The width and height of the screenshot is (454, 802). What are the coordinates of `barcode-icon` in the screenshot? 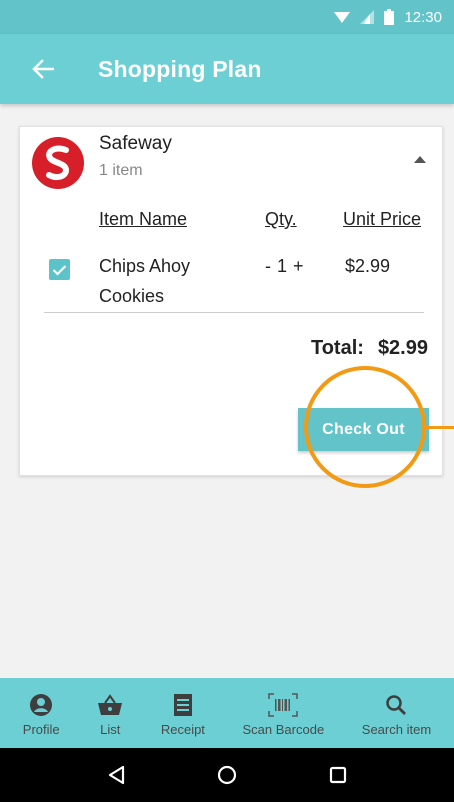 It's located at (283, 704).